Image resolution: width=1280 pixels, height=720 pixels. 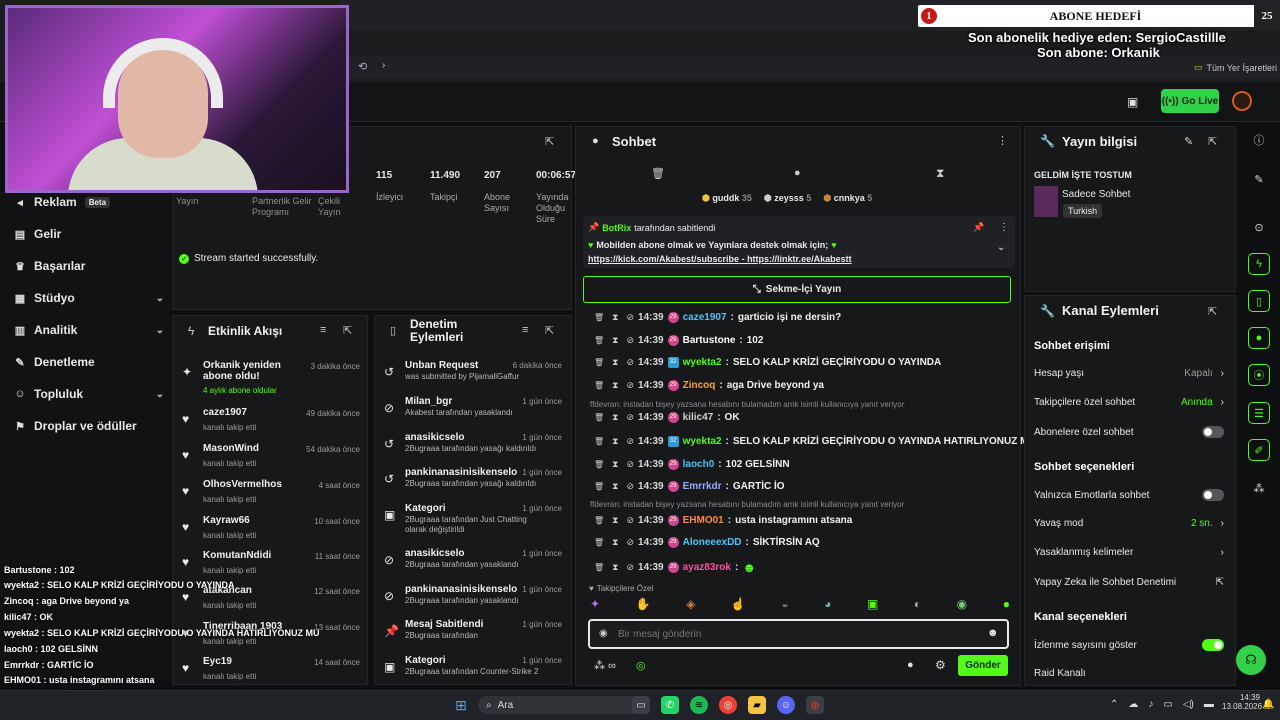 I want to click on chevron-down-icon: ⌄, so click(x=1001, y=247).